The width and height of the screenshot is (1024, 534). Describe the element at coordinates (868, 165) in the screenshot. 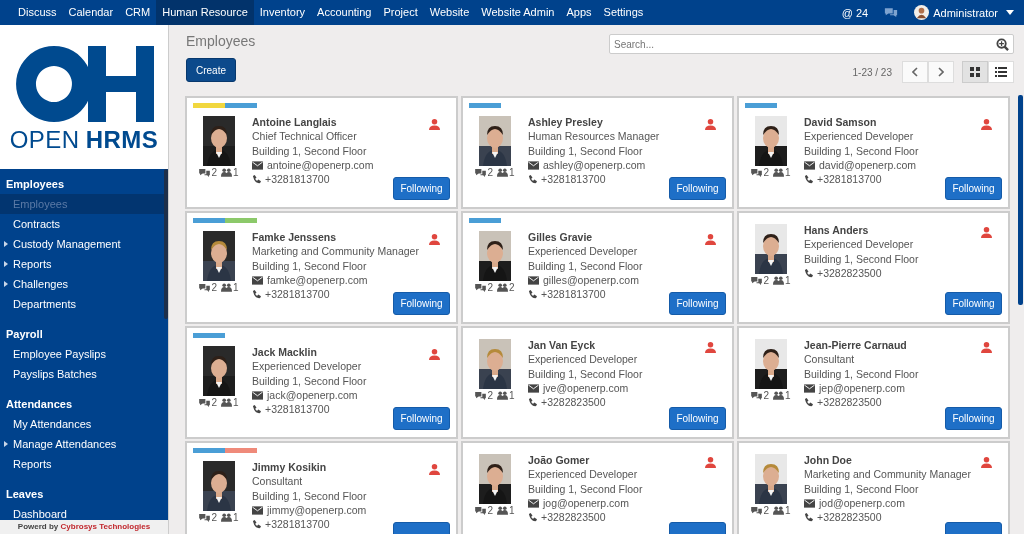

I see `email-address: david@openerp.com` at that location.